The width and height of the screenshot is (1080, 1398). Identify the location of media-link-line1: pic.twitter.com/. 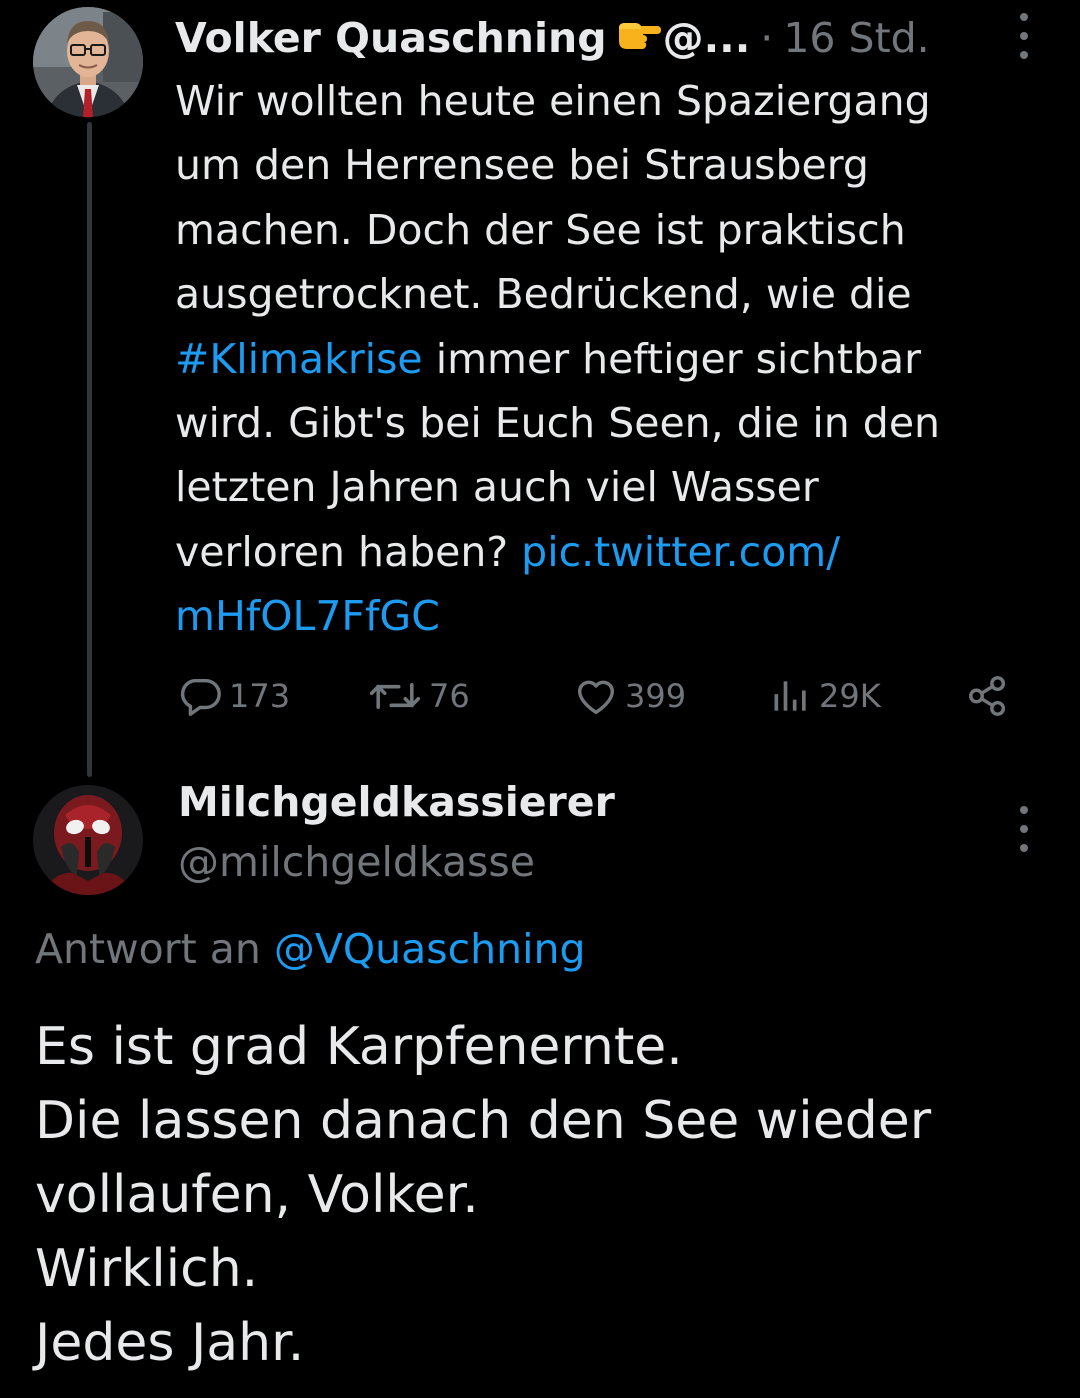
(680, 552).